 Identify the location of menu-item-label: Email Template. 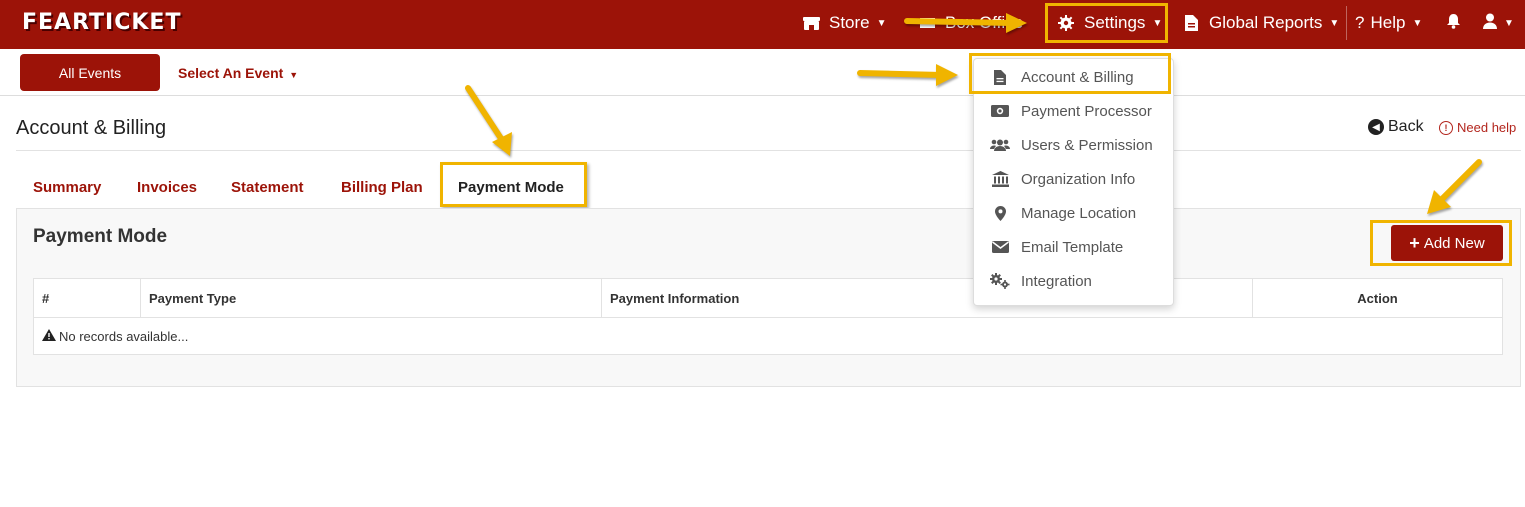
(1072, 247).